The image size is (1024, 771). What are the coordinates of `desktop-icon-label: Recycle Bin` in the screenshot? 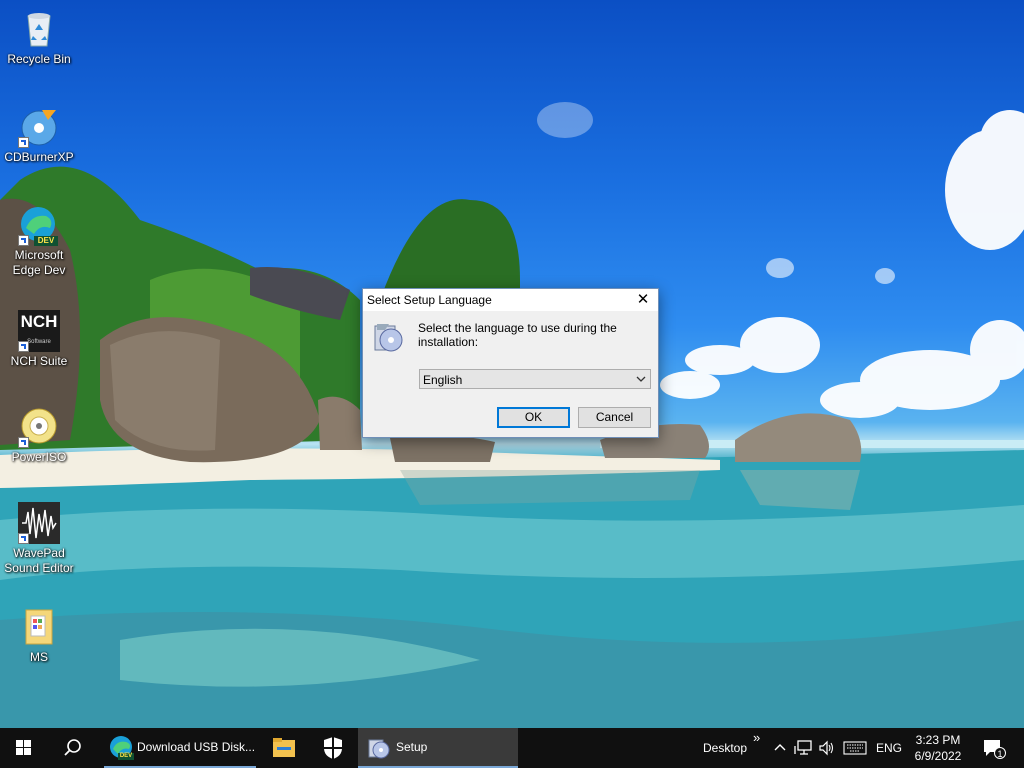 It's located at (39, 59).